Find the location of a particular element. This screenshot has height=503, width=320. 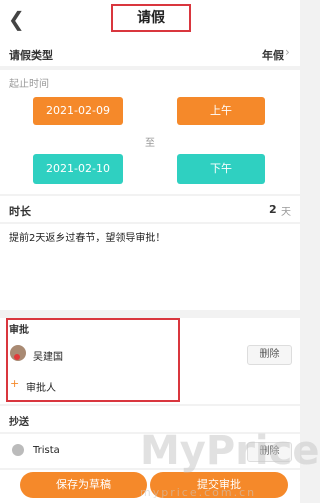

avatar is located at coordinates (18, 450).